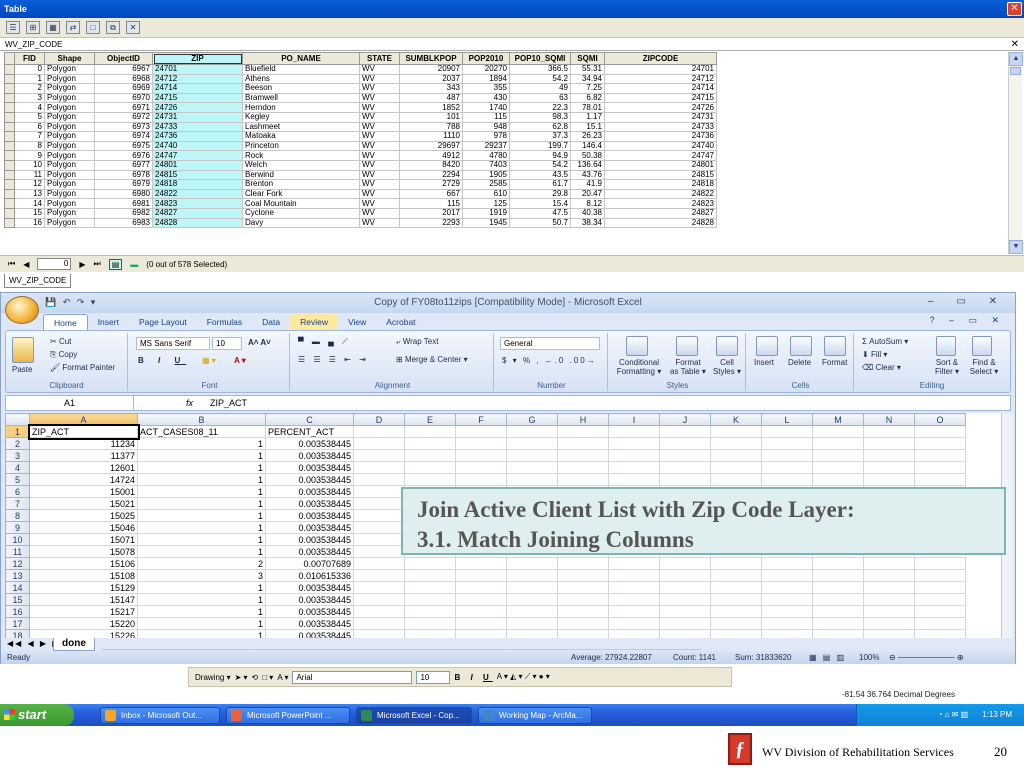 The height and width of the screenshot is (768, 1024). I want to click on last-record-icon: ⏭, so click(97, 264).